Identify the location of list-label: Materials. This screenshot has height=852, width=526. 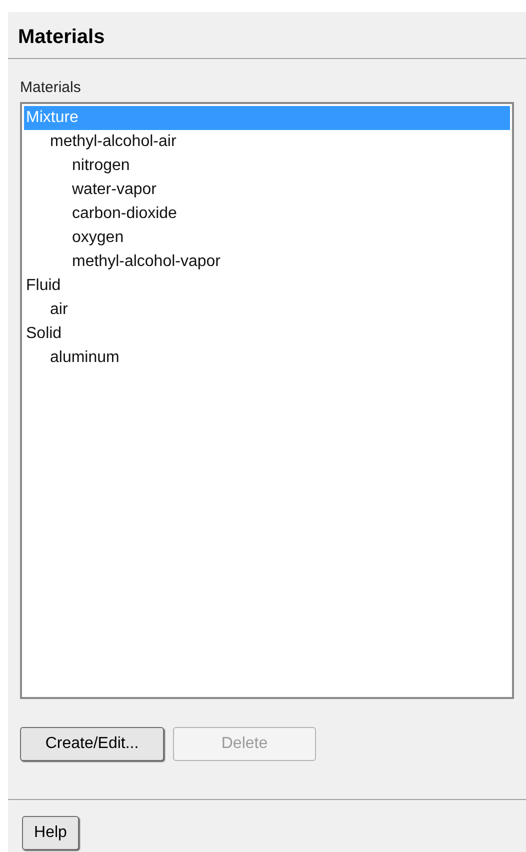
(51, 88).